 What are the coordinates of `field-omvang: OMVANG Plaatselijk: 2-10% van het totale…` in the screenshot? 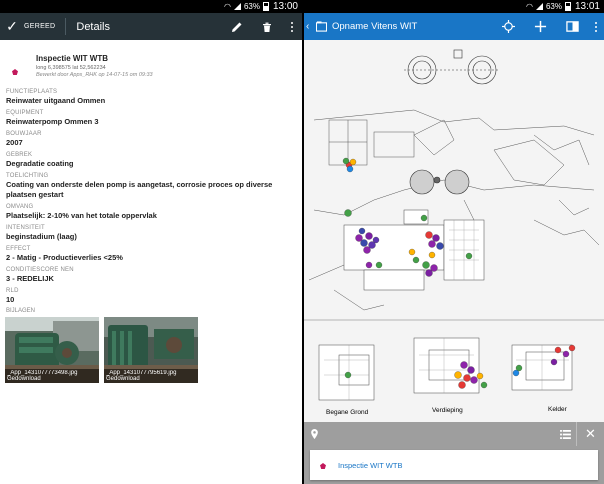 It's located at (154, 212).